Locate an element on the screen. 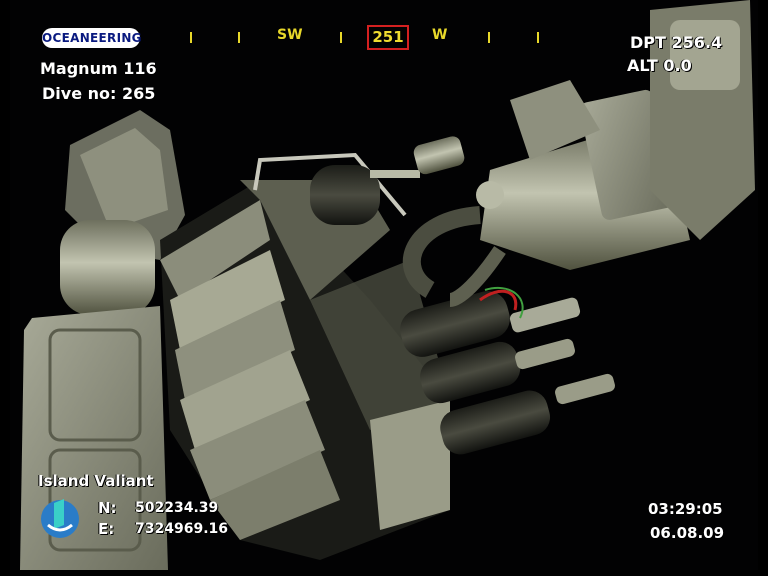 The image size is (768, 576). altitude-readout: ALT 0.0 is located at coordinates (659, 65).